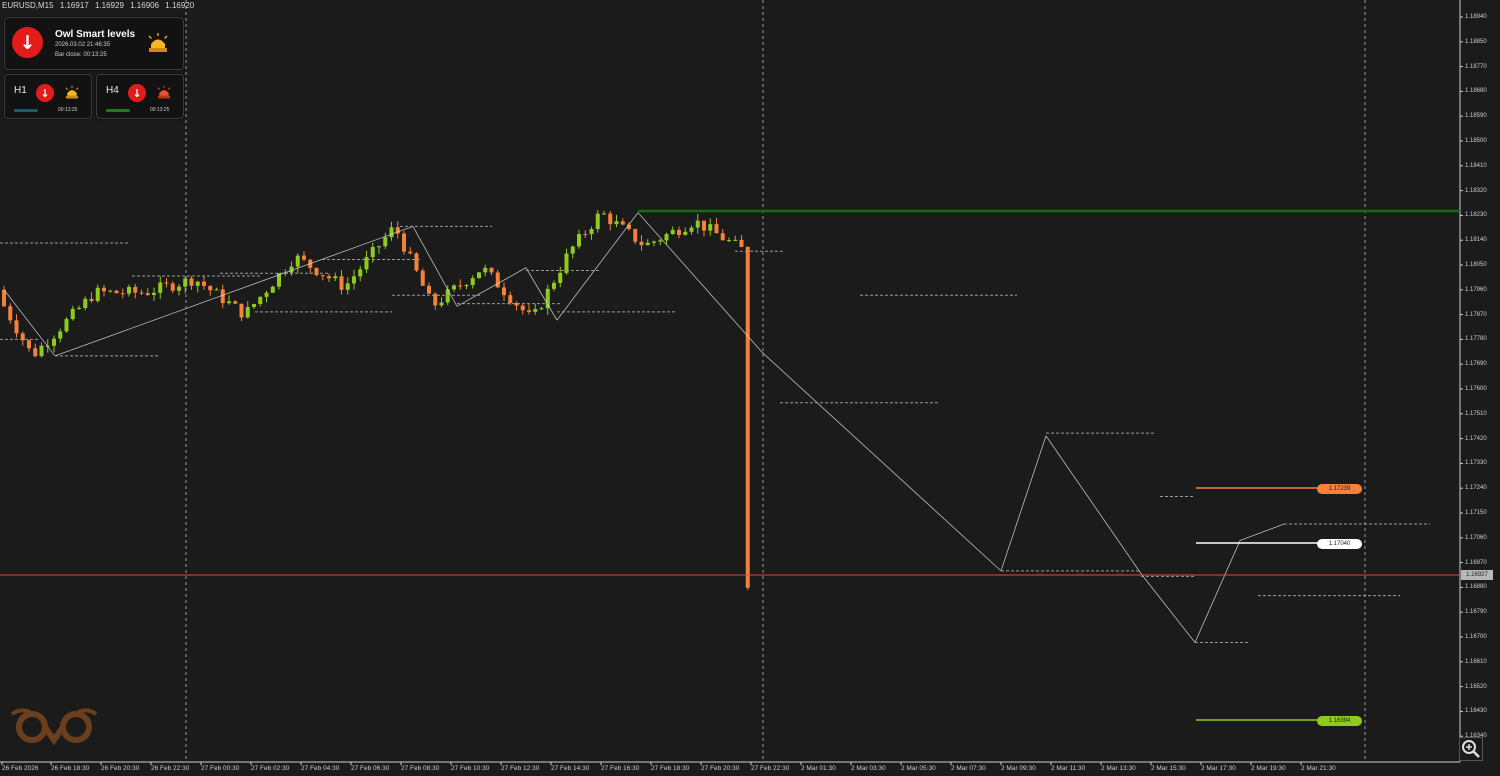 The width and height of the screenshot is (1500, 776). Describe the element at coordinates (1118, 768) in the screenshot. I see `time-axis-label: 2 Mar 13:30` at that location.